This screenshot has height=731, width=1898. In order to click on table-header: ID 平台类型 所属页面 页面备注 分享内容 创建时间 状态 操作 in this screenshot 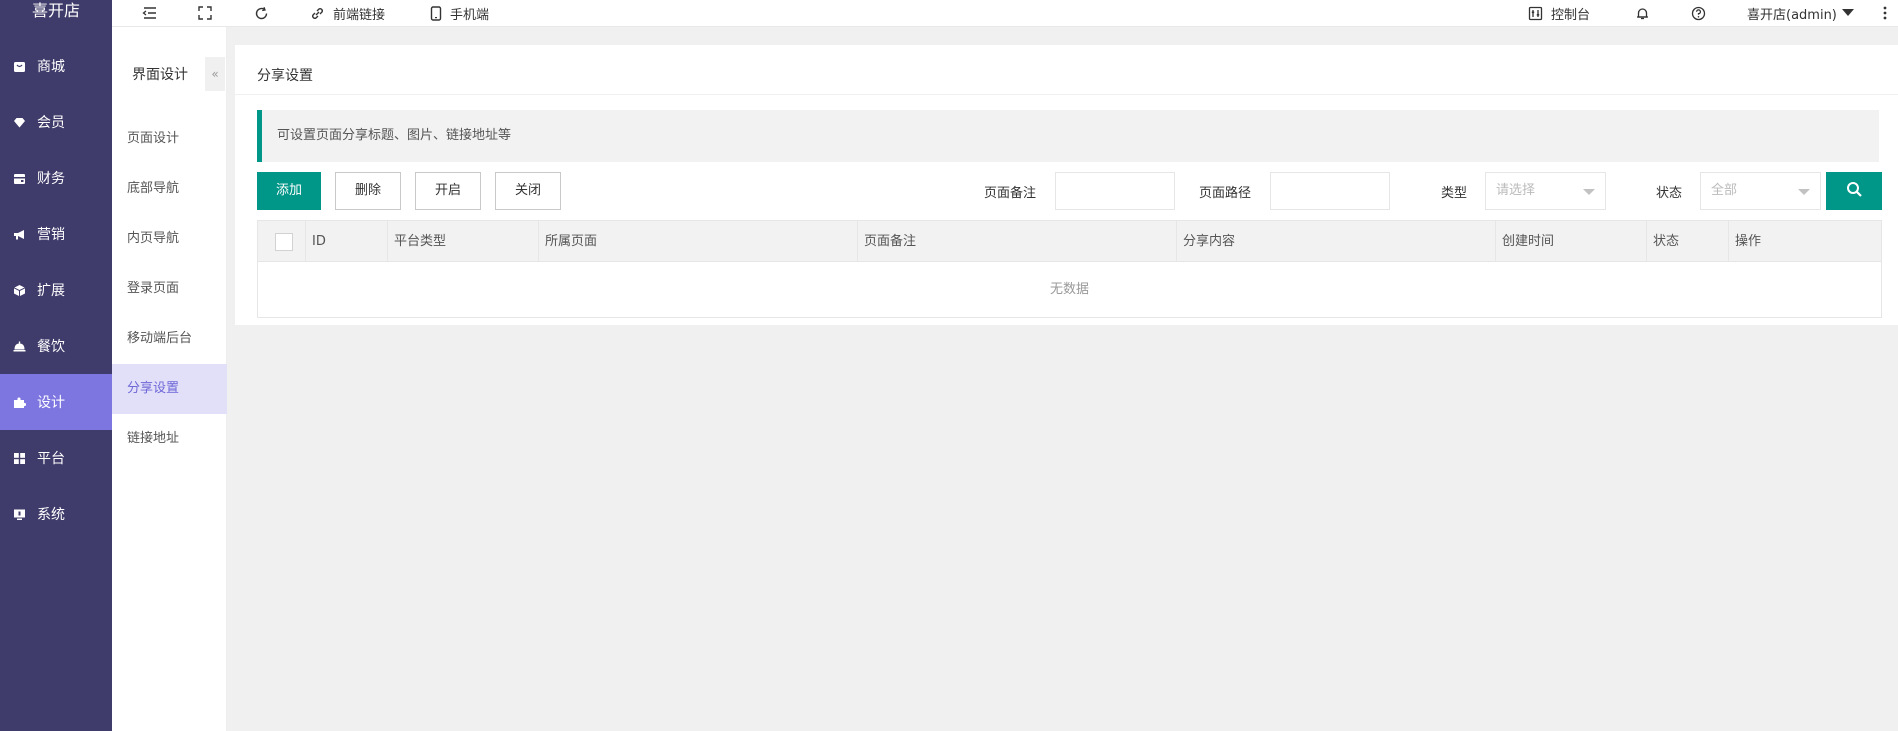, I will do `click(1069, 241)`.